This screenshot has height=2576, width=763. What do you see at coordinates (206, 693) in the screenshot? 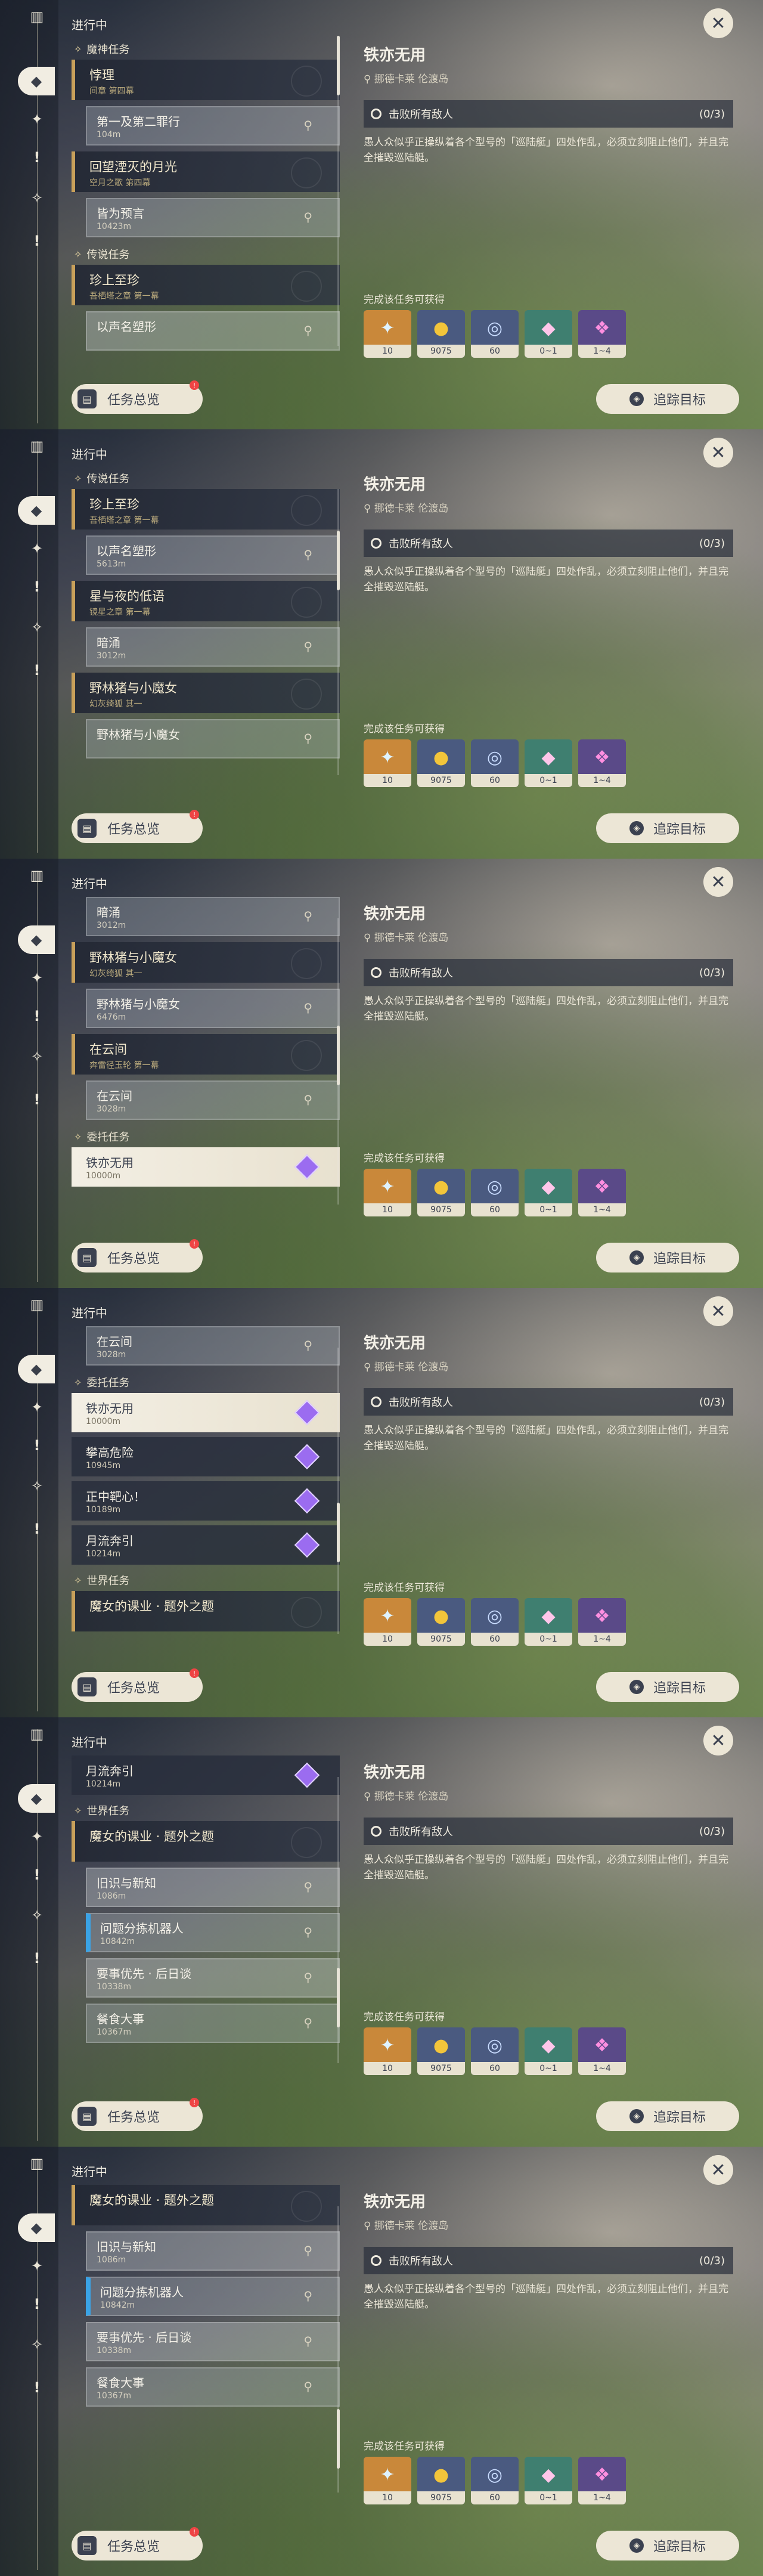
I see `quest-chapter: 野林猪与小魔女 幻灰绮狐 其一` at bounding box center [206, 693].